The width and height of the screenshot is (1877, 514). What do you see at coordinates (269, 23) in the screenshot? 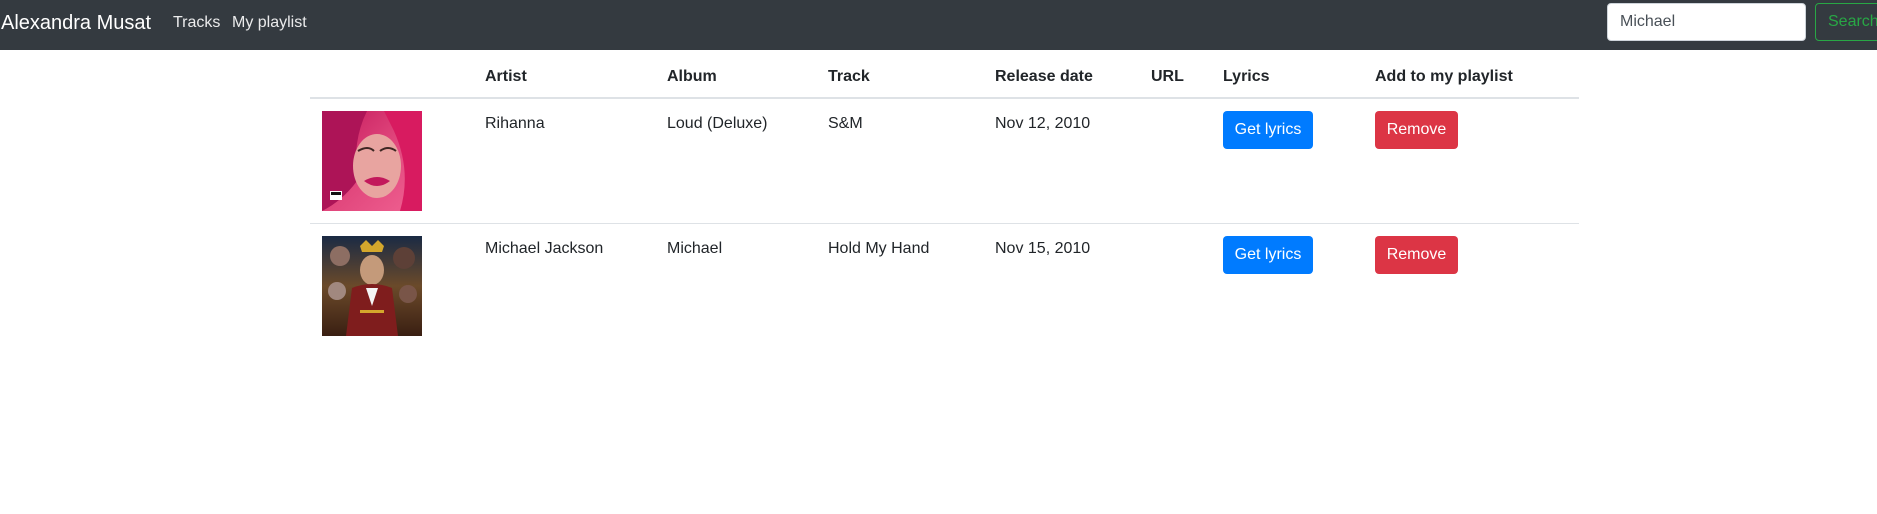
I see `nav-link-my-playlist: My playlist` at bounding box center [269, 23].